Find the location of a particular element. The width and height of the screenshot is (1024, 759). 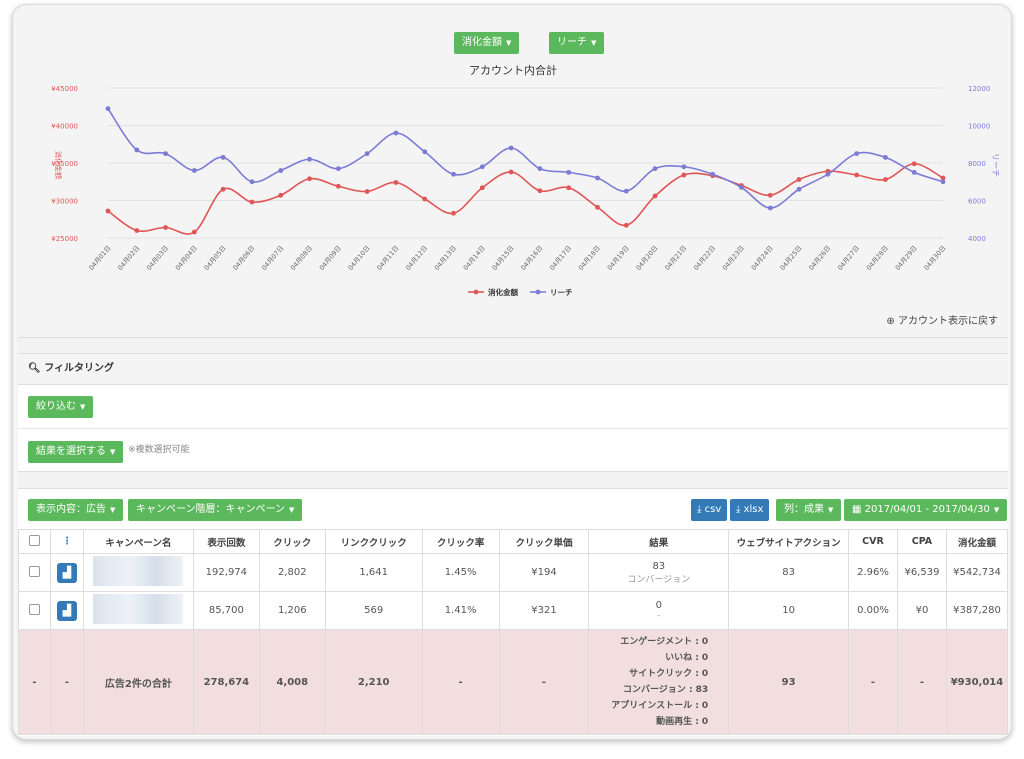

caret-down-icon: ▼ is located at coordinates (996, 510).